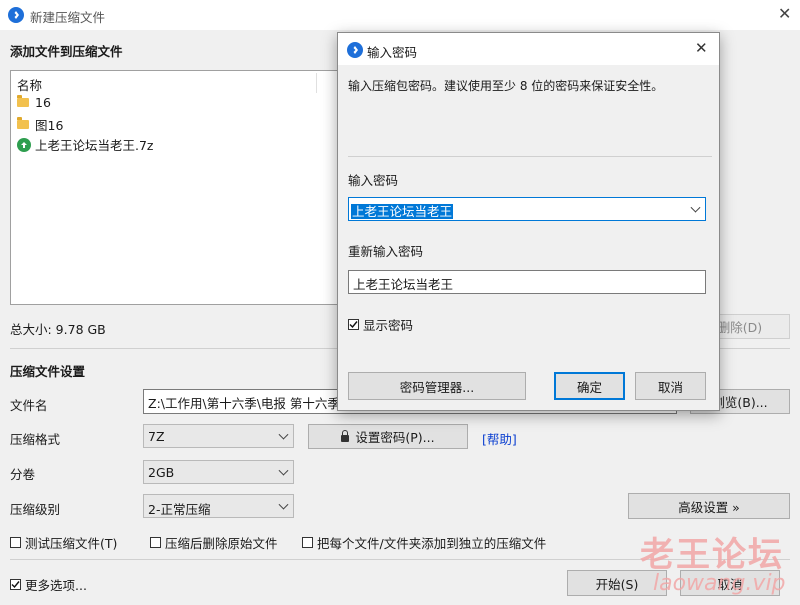 The height and width of the screenshot is (605, 800). Describe the element at coordinates (94, 145) in the screenshot. I see `file-name: 上老王论坛当老王.7z` at that location.